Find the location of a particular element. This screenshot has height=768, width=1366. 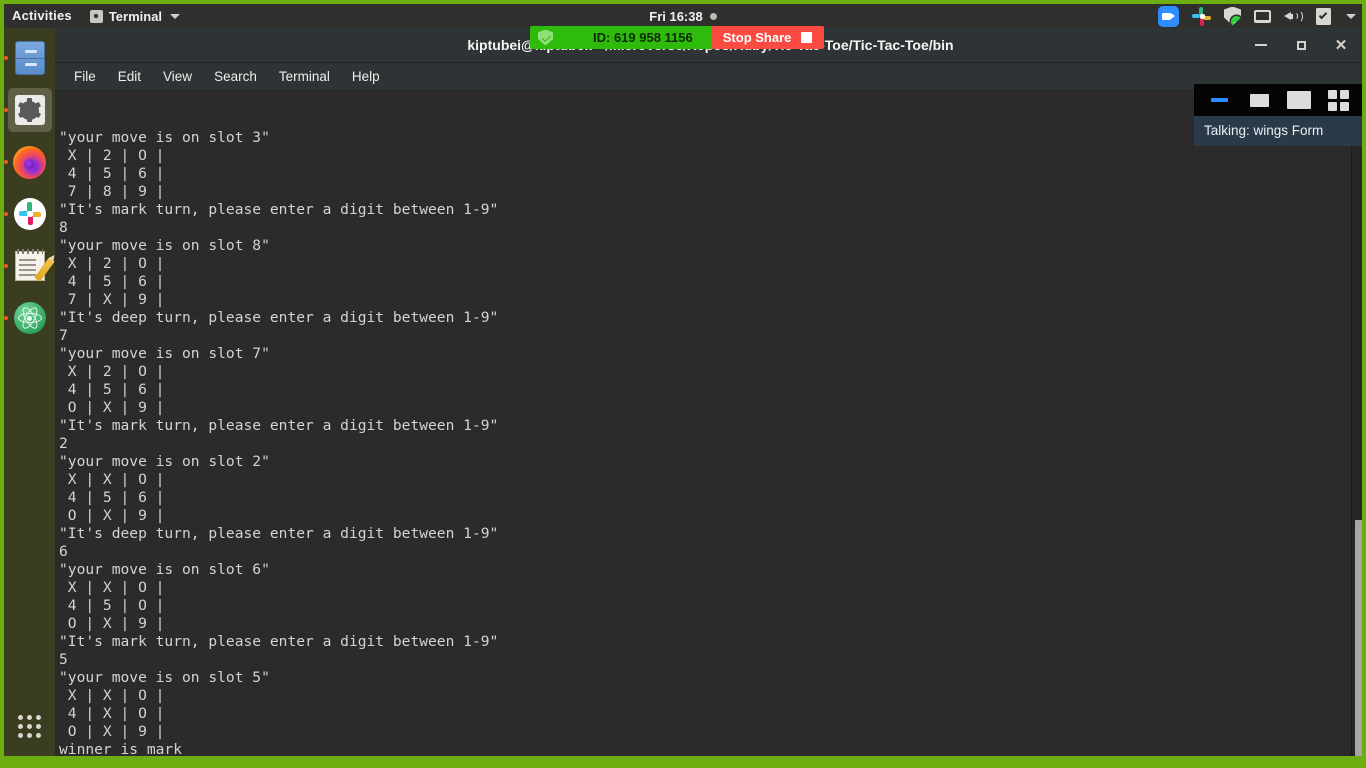

dock-item-text-editor is located at coordinates (29, 266).